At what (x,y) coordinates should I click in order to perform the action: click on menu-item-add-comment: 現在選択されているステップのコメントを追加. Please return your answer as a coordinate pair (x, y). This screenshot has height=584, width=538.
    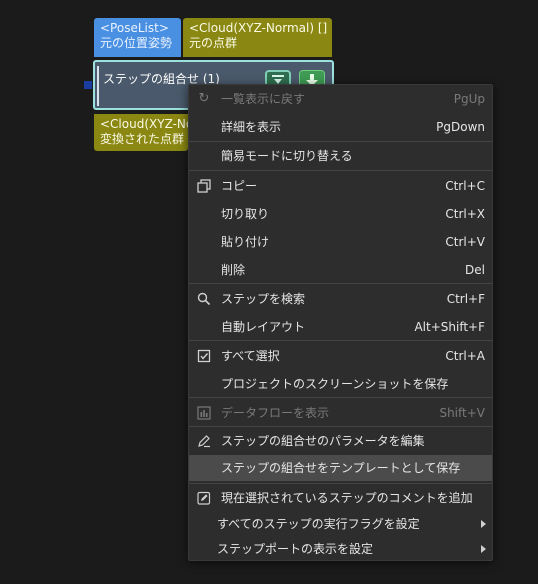
    Looking at the image, I should click on (340, 498).